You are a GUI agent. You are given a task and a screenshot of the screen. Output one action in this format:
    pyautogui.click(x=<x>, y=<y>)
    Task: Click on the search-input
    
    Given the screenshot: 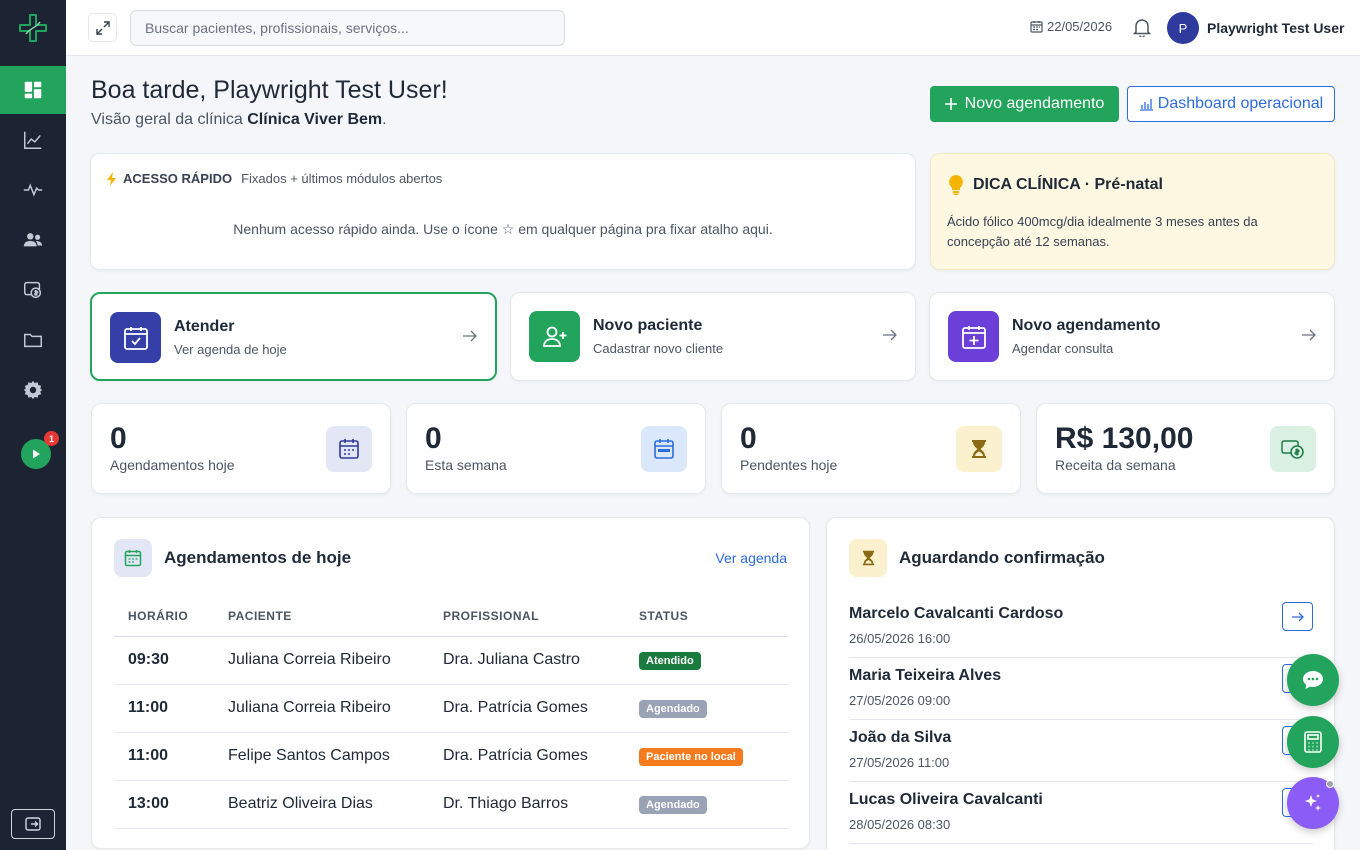 What is the action you would take?
    pyautogui.click(x=347, y=28)
    